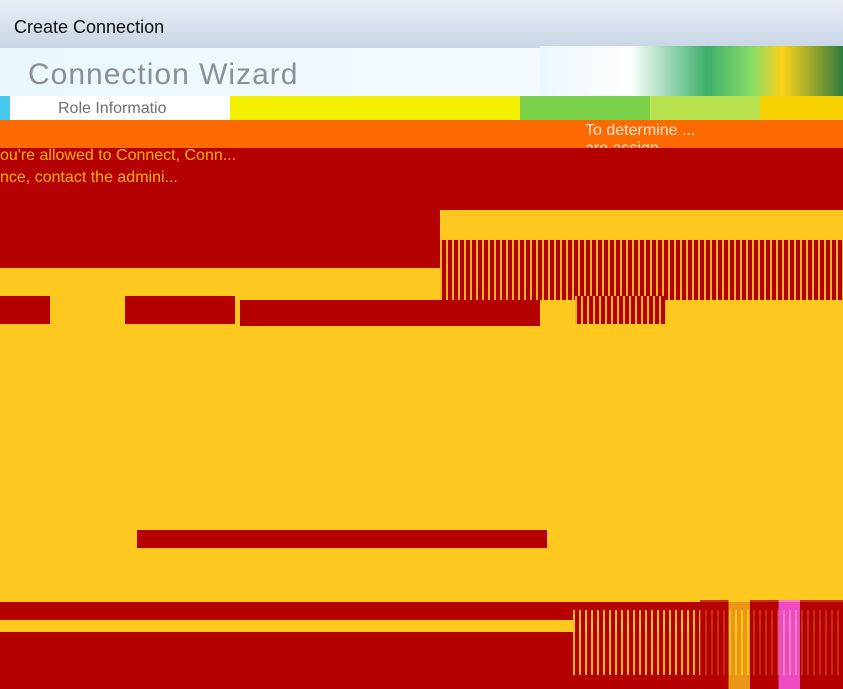 The image size is (843, 689). Describe the element at coordinates (620, 310) in the screenshot. I see `browse-button` at that location.